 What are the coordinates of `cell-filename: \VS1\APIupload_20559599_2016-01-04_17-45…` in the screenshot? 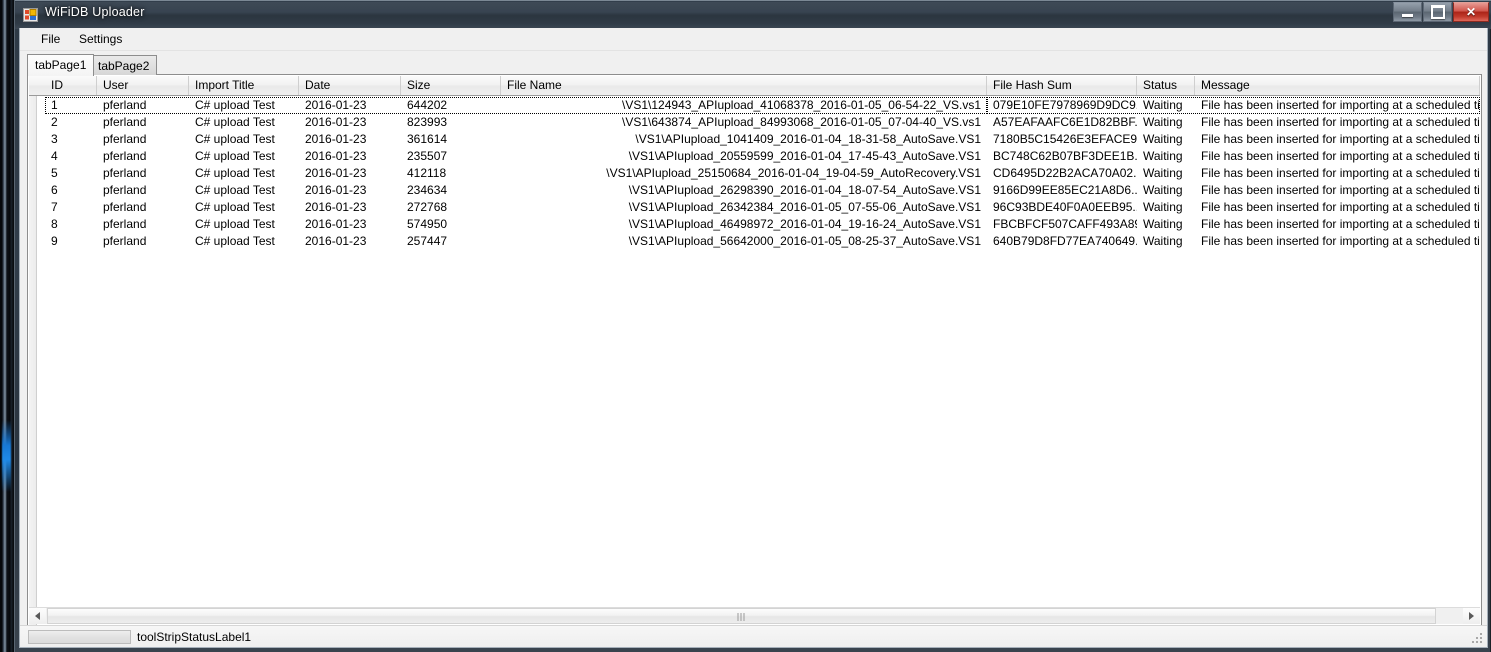 It's located at (744, 156).